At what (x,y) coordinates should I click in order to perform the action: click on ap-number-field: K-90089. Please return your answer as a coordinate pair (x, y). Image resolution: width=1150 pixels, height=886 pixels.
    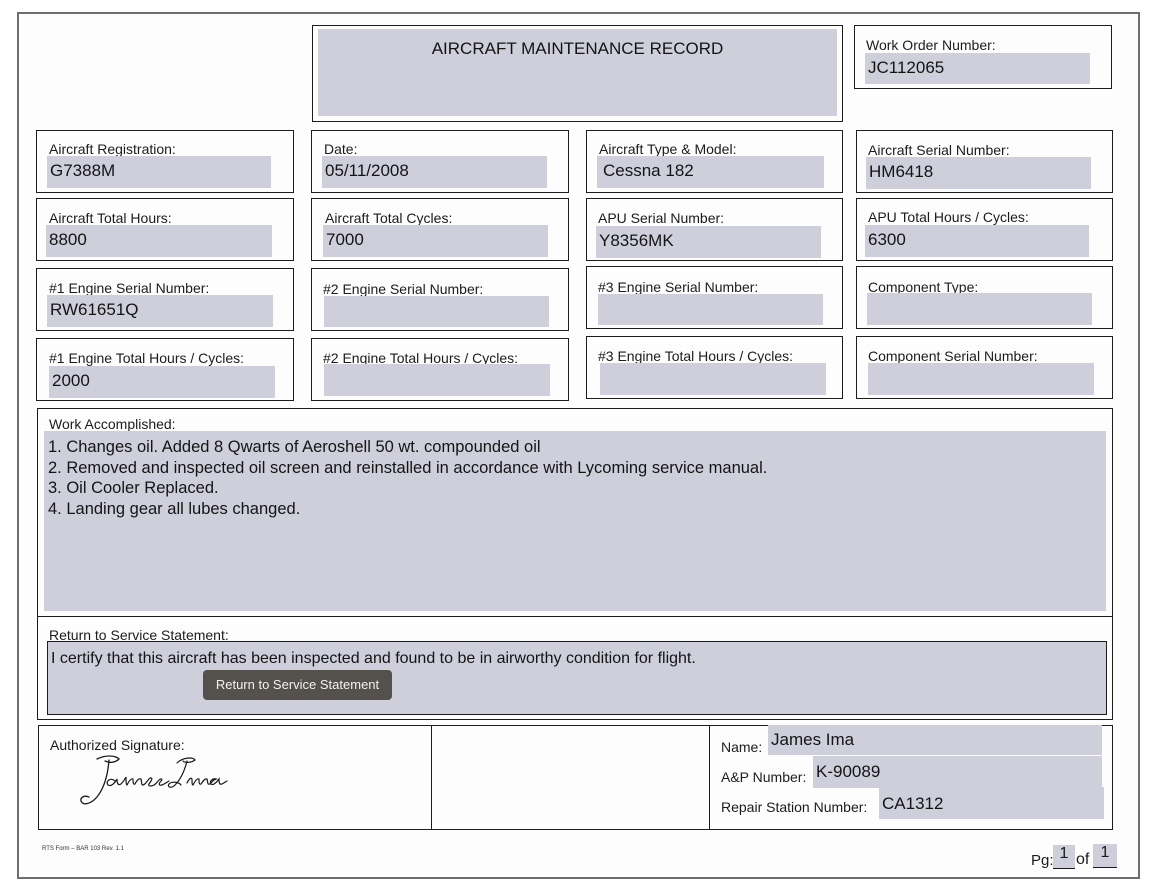
    Looking at the image, I should click on (957, 772).